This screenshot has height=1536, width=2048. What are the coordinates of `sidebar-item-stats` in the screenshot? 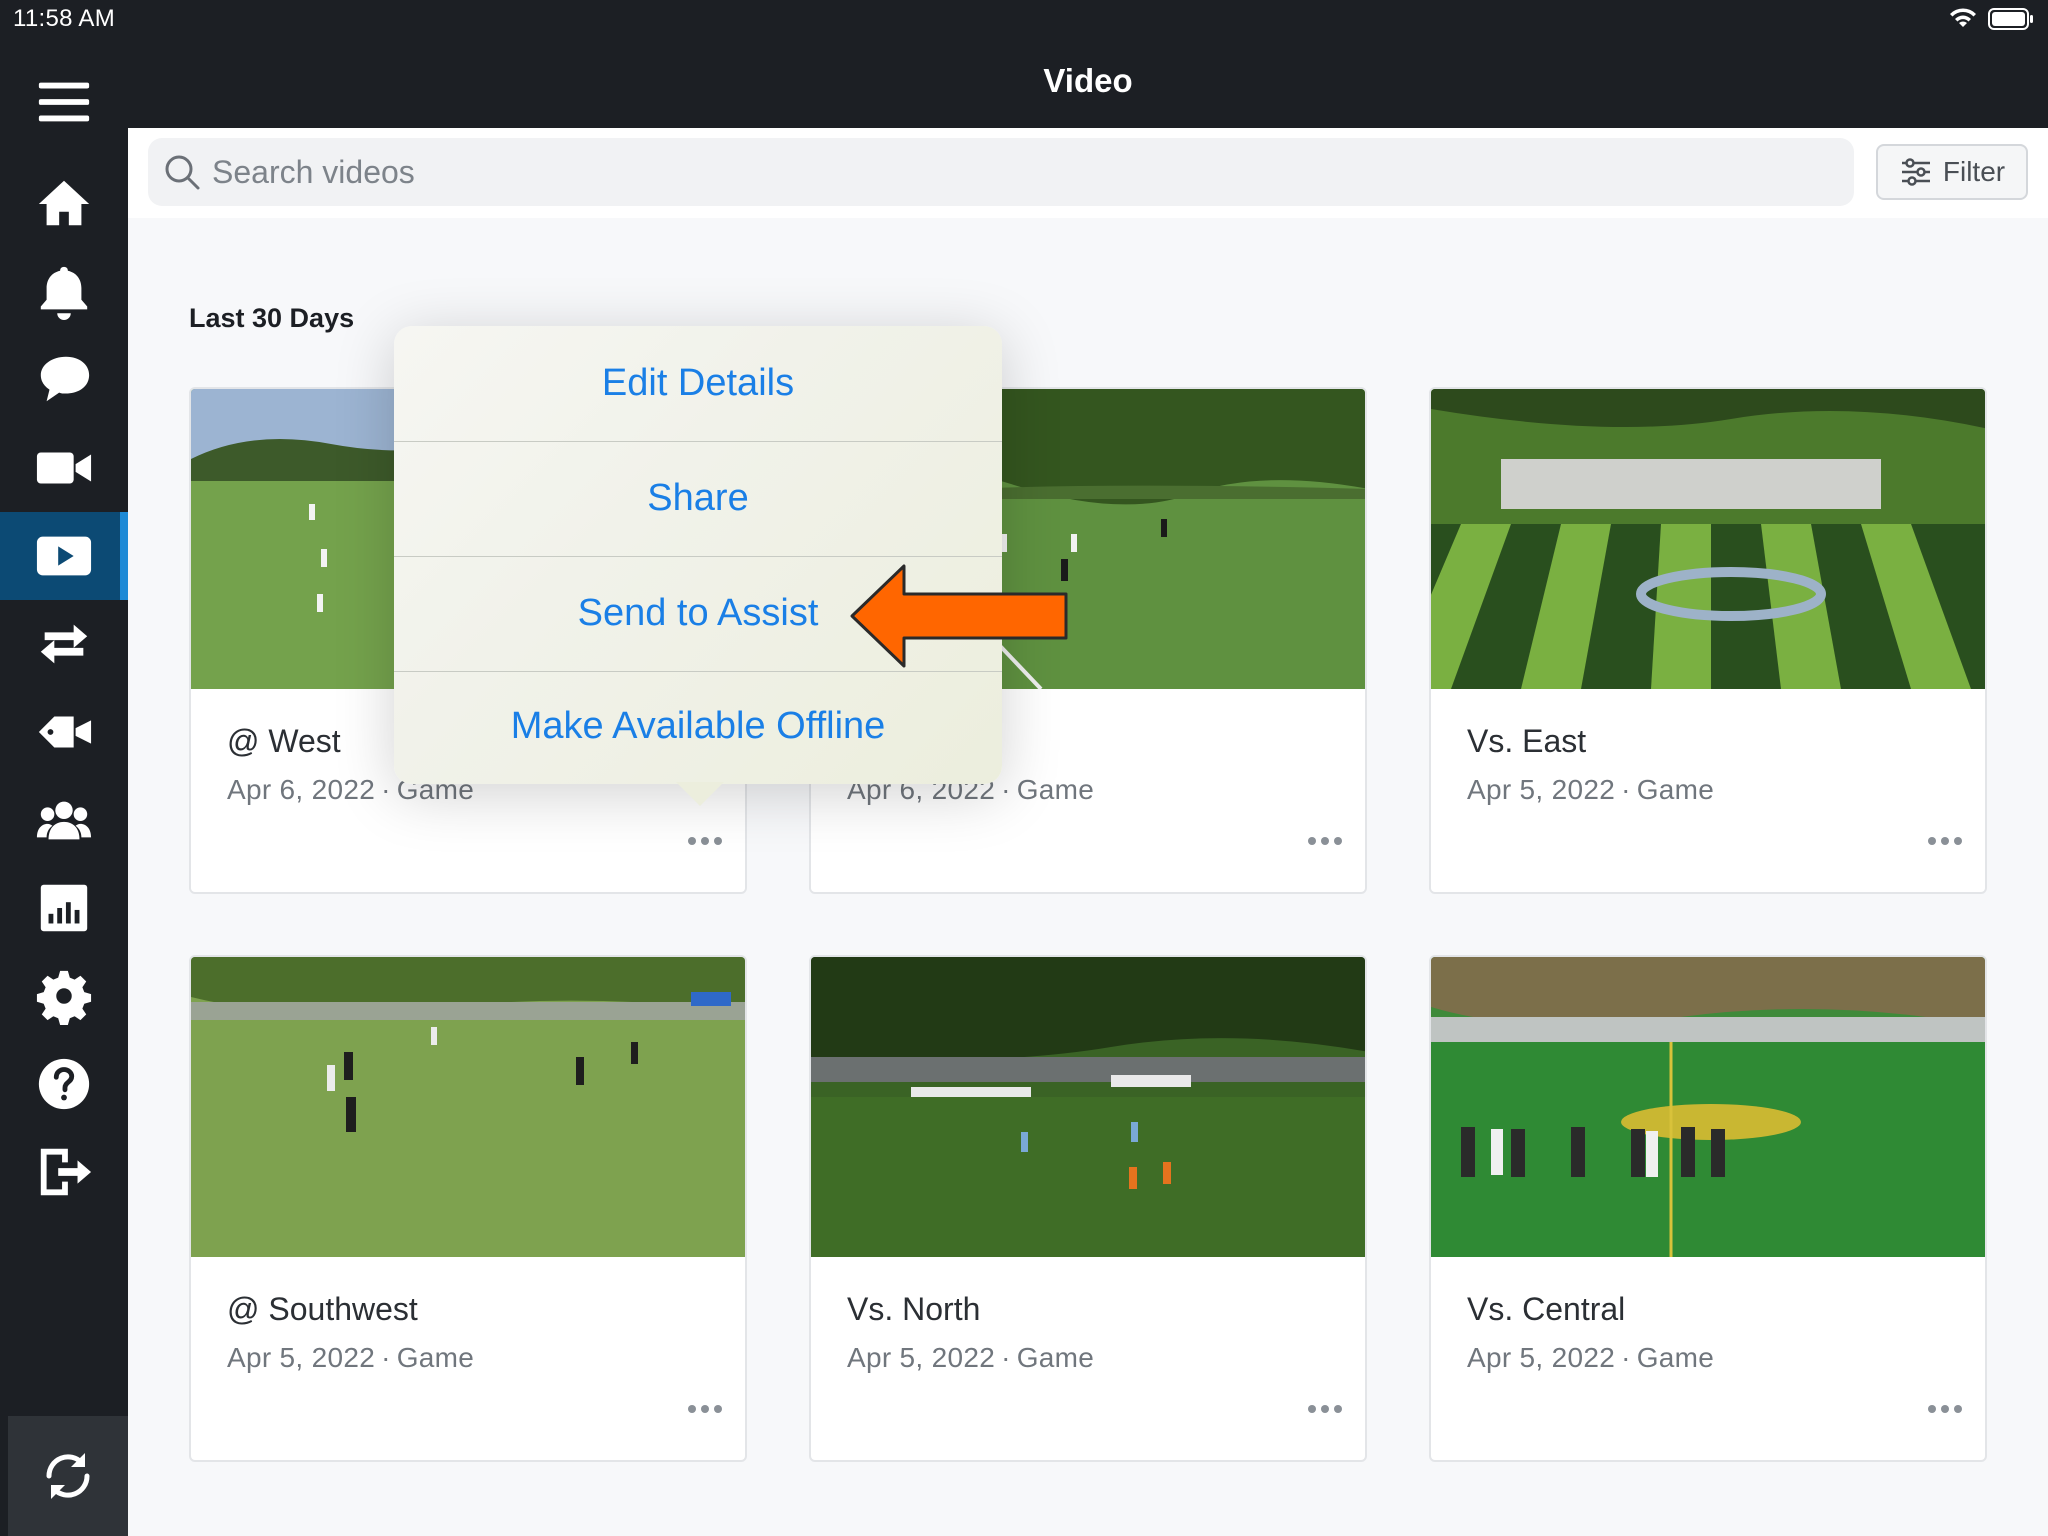 It's located at (64, 908).